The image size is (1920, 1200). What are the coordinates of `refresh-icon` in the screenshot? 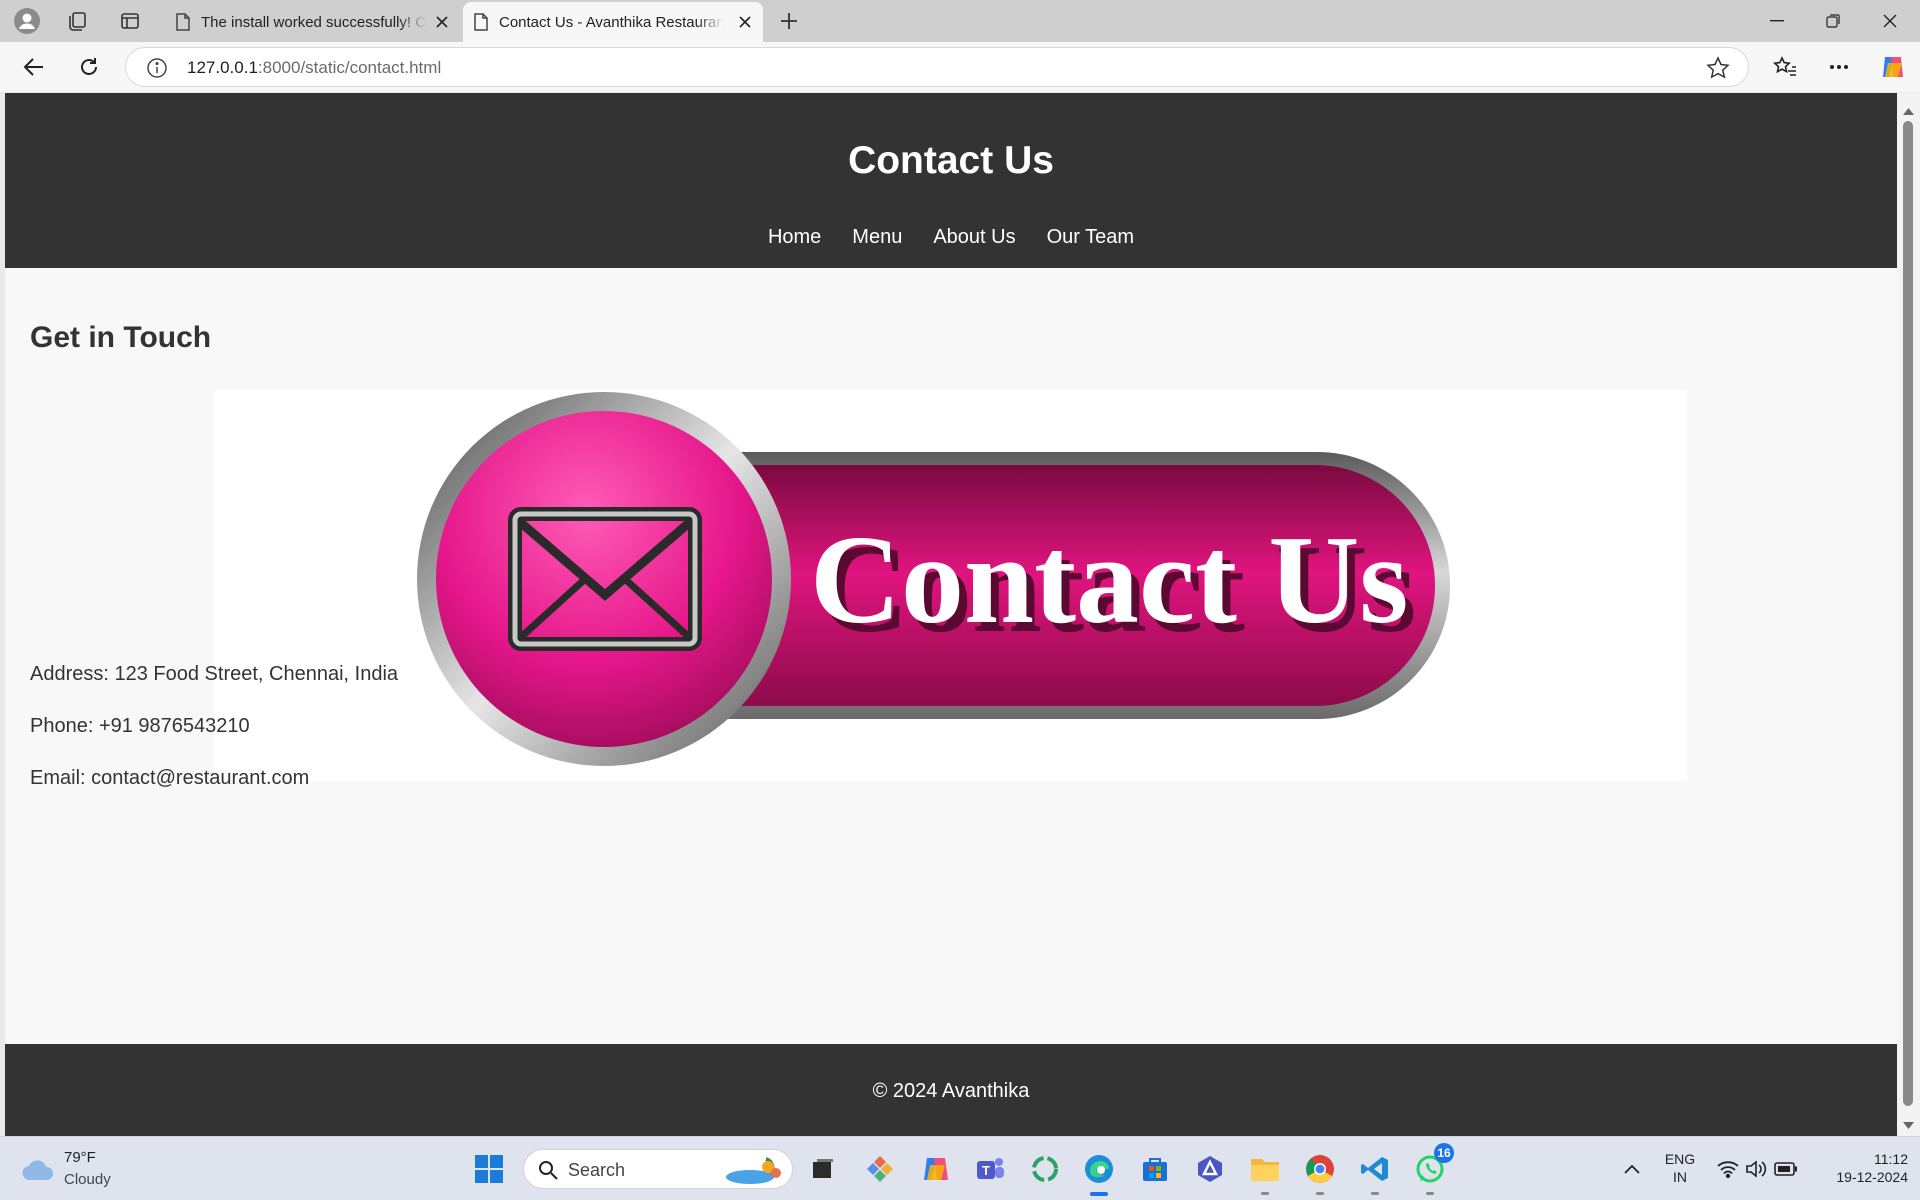 It's located at (89, 67).